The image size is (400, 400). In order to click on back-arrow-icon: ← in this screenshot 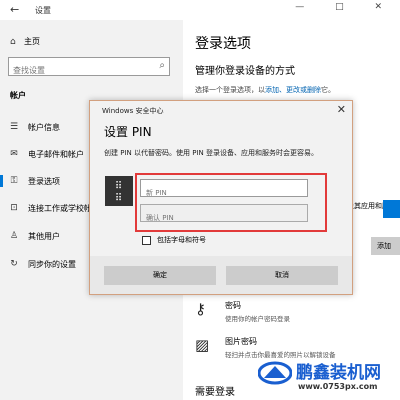, I will do `click(14, 9)`.